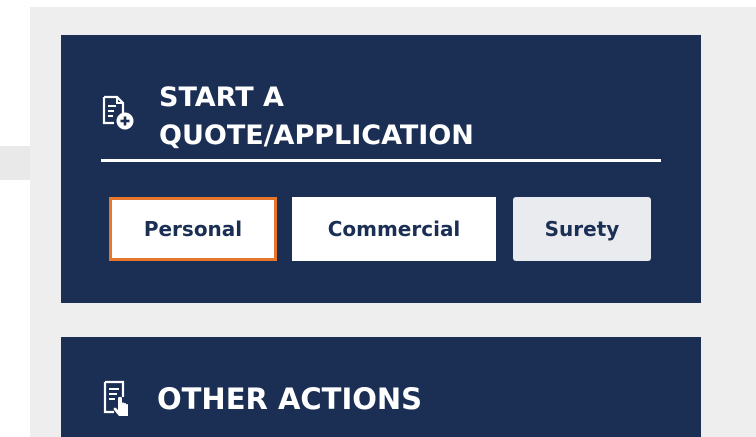 Image resolution: width=756 pixels, height=437 pixels. I want to click on surety-button: Surety, so click(582, 229).